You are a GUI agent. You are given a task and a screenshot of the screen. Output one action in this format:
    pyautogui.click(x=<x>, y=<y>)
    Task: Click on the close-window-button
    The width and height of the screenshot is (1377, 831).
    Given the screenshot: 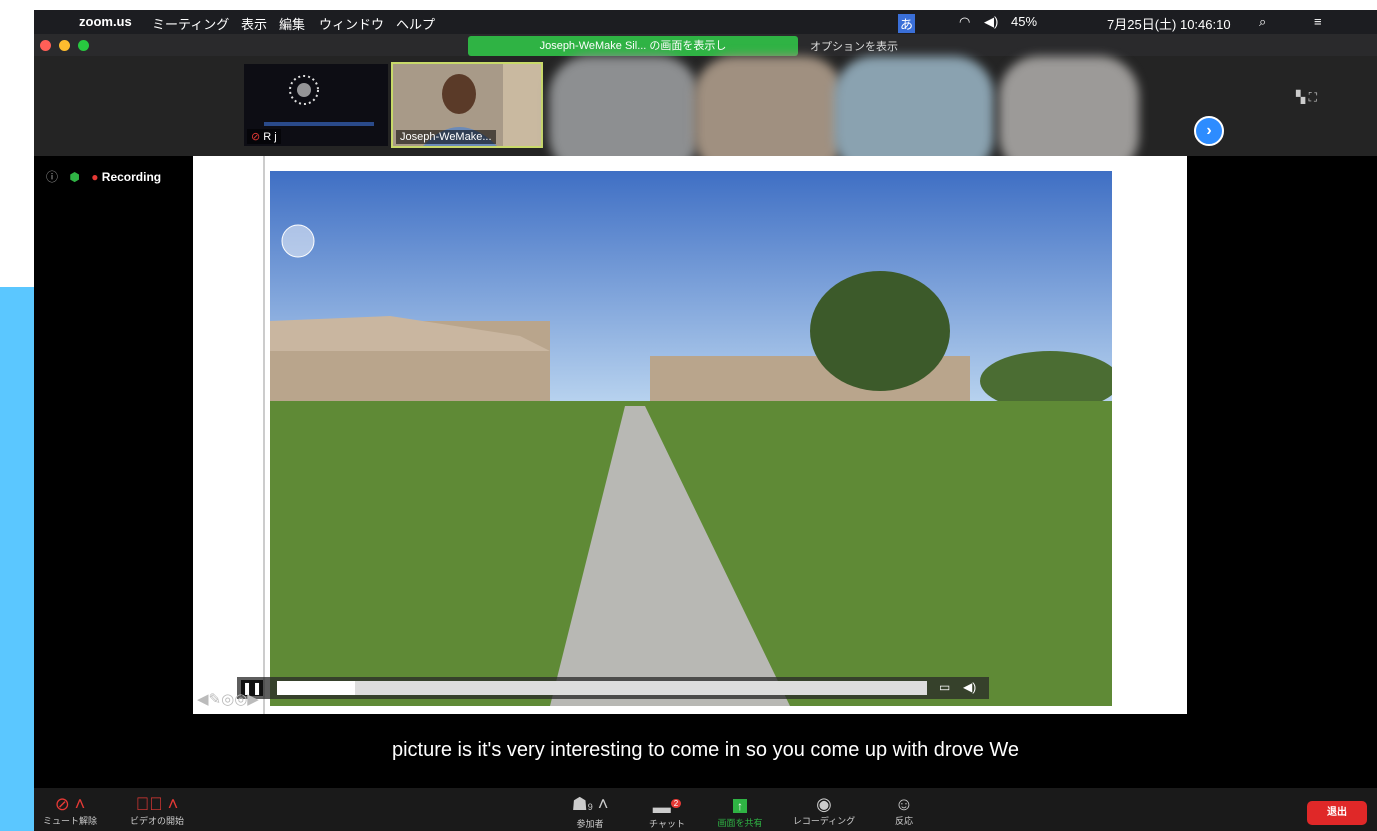 What is the action you would take?
    pyautogui.click(x=45, y=45)
    